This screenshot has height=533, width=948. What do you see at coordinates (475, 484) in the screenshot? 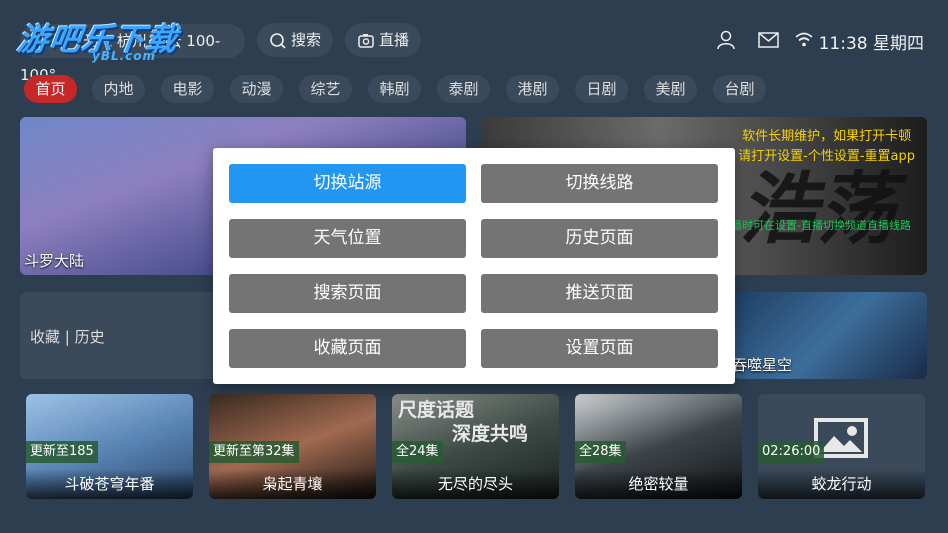
I see `thumbnail-title: 无尽的尽头` at bounding box center [475, 484].